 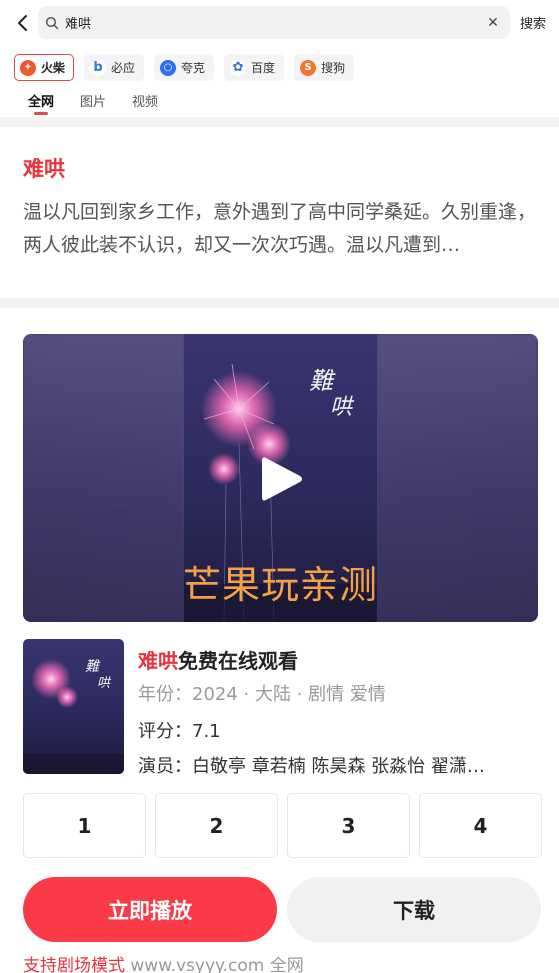 I want to click on footer-site: www.vsyyy.com 全网, so click(x=217, y=964).